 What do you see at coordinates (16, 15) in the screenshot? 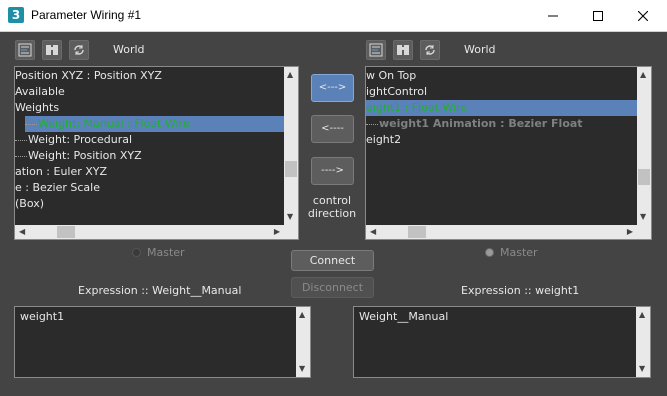
I see `app-icon: 3` at bounding box center [16, 15].